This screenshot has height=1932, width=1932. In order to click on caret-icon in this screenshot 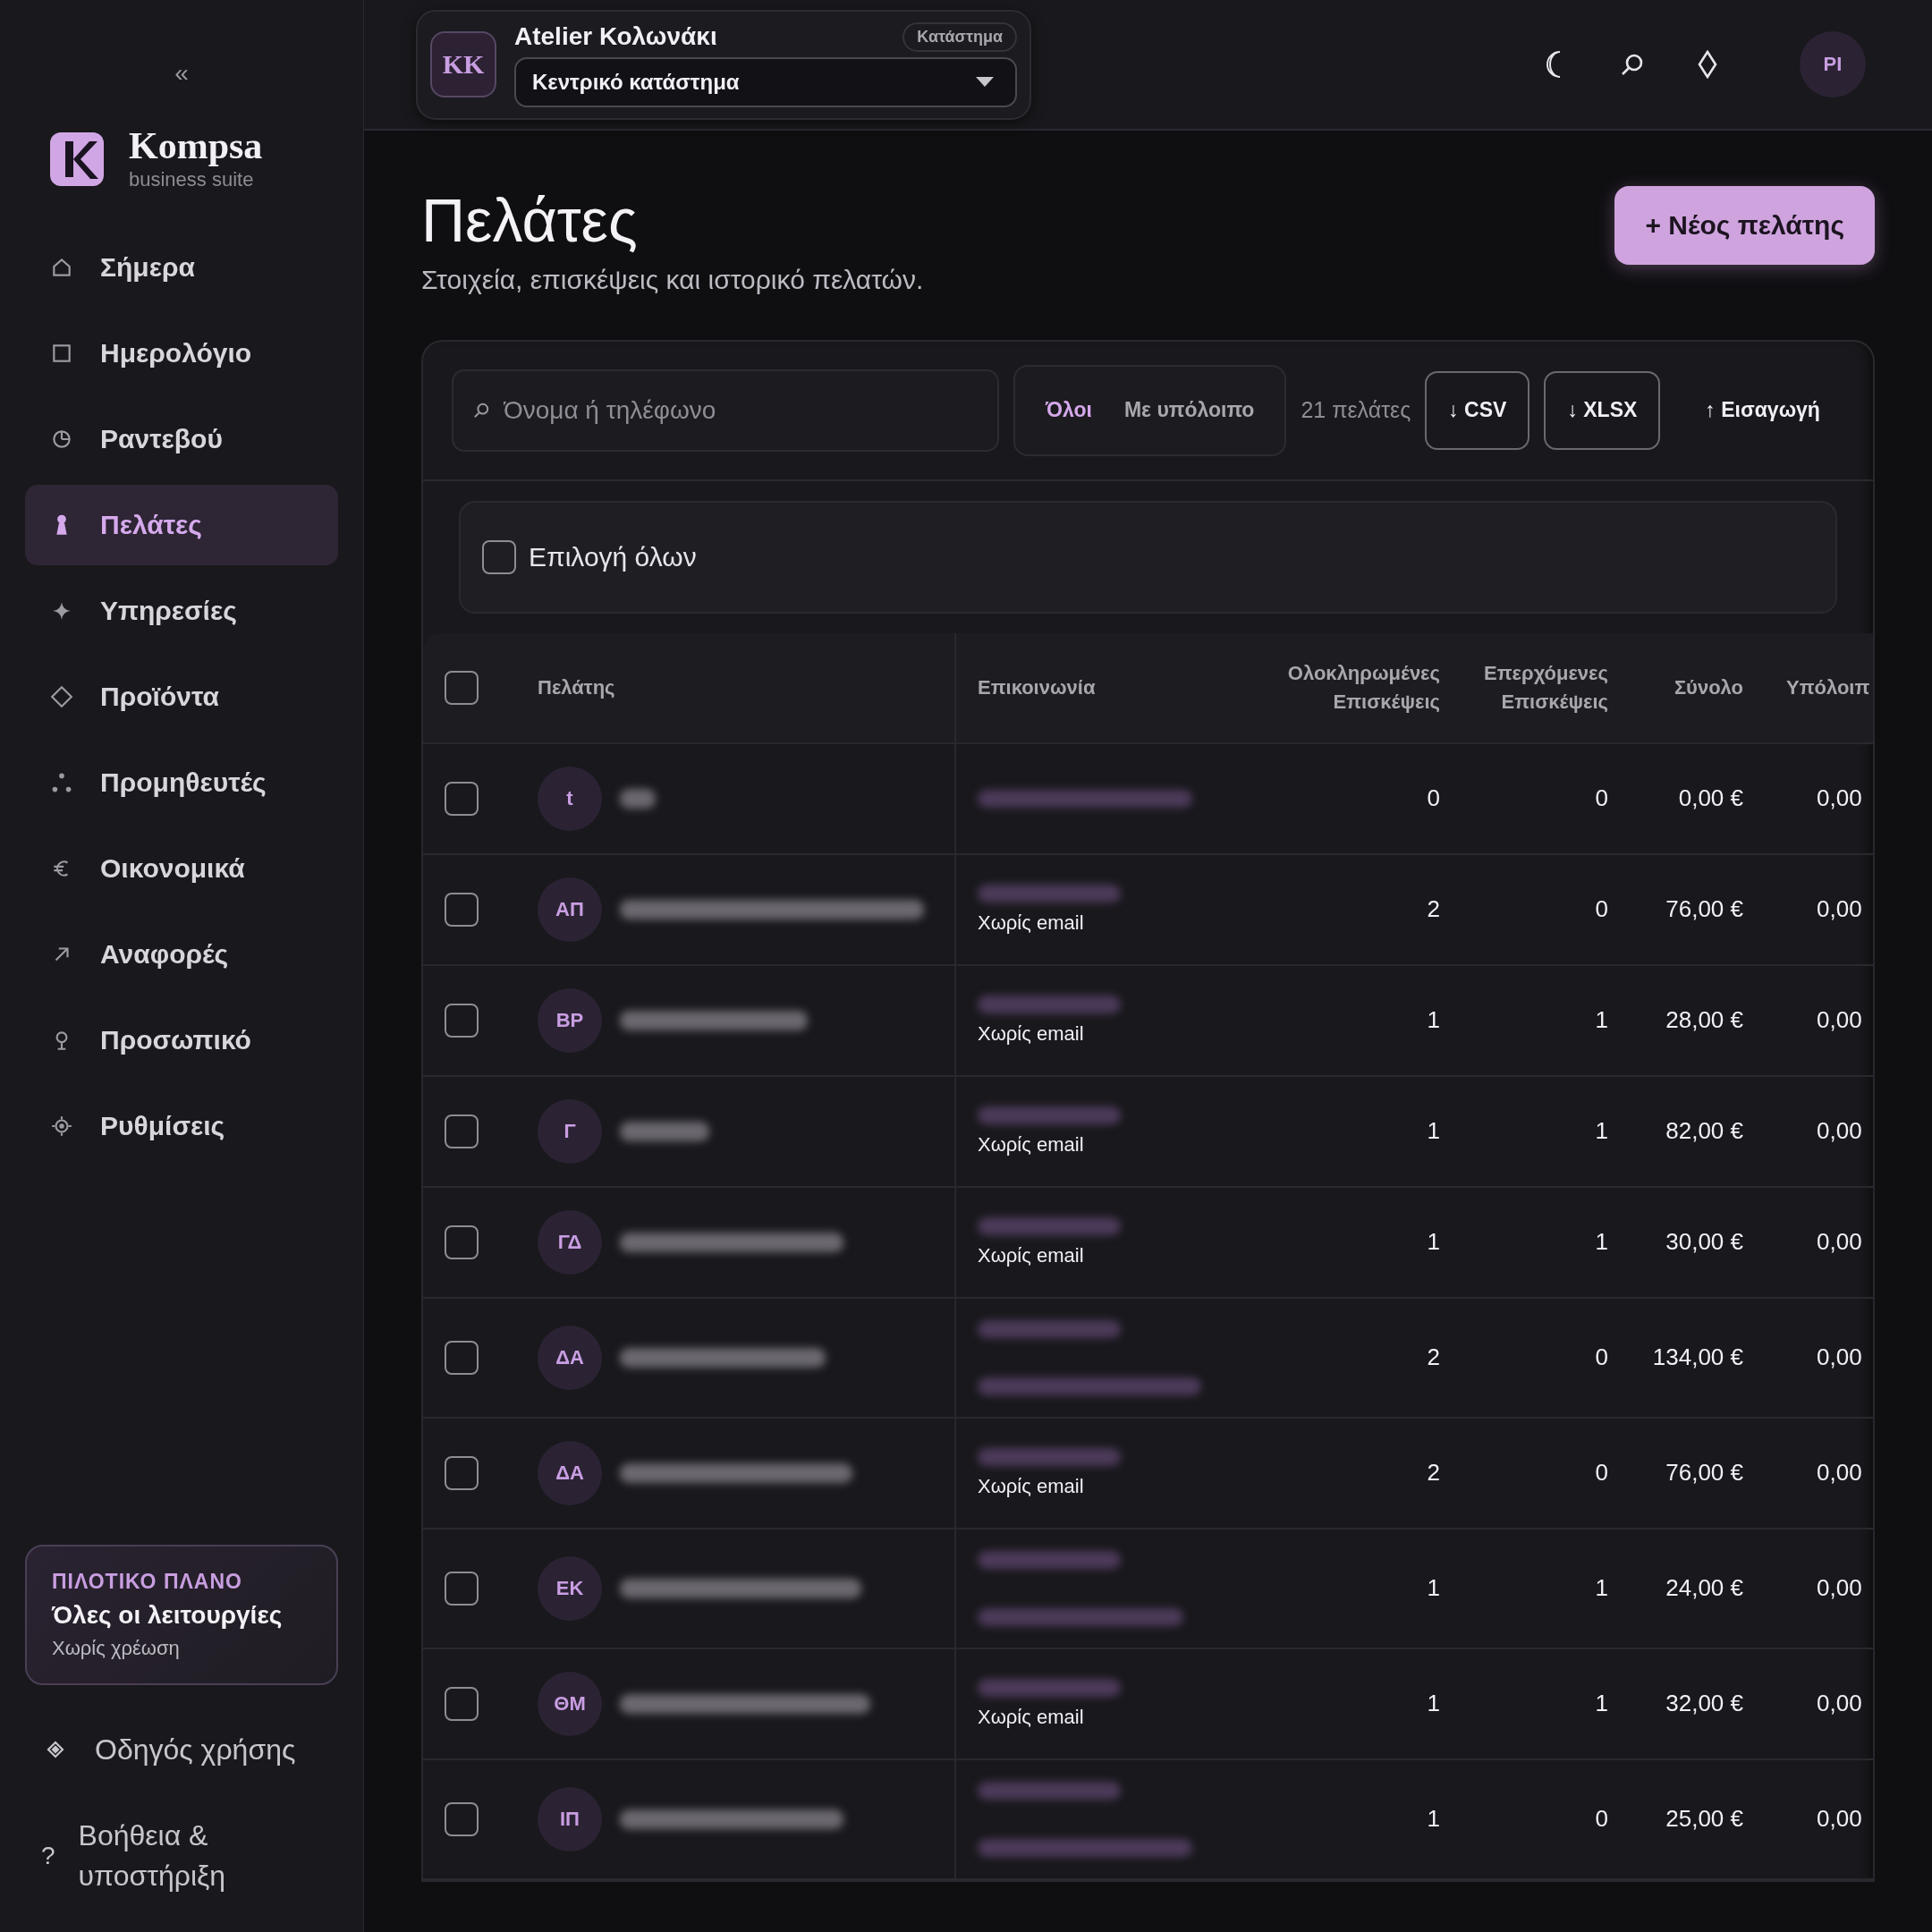, I will do `click(985, 82)`.